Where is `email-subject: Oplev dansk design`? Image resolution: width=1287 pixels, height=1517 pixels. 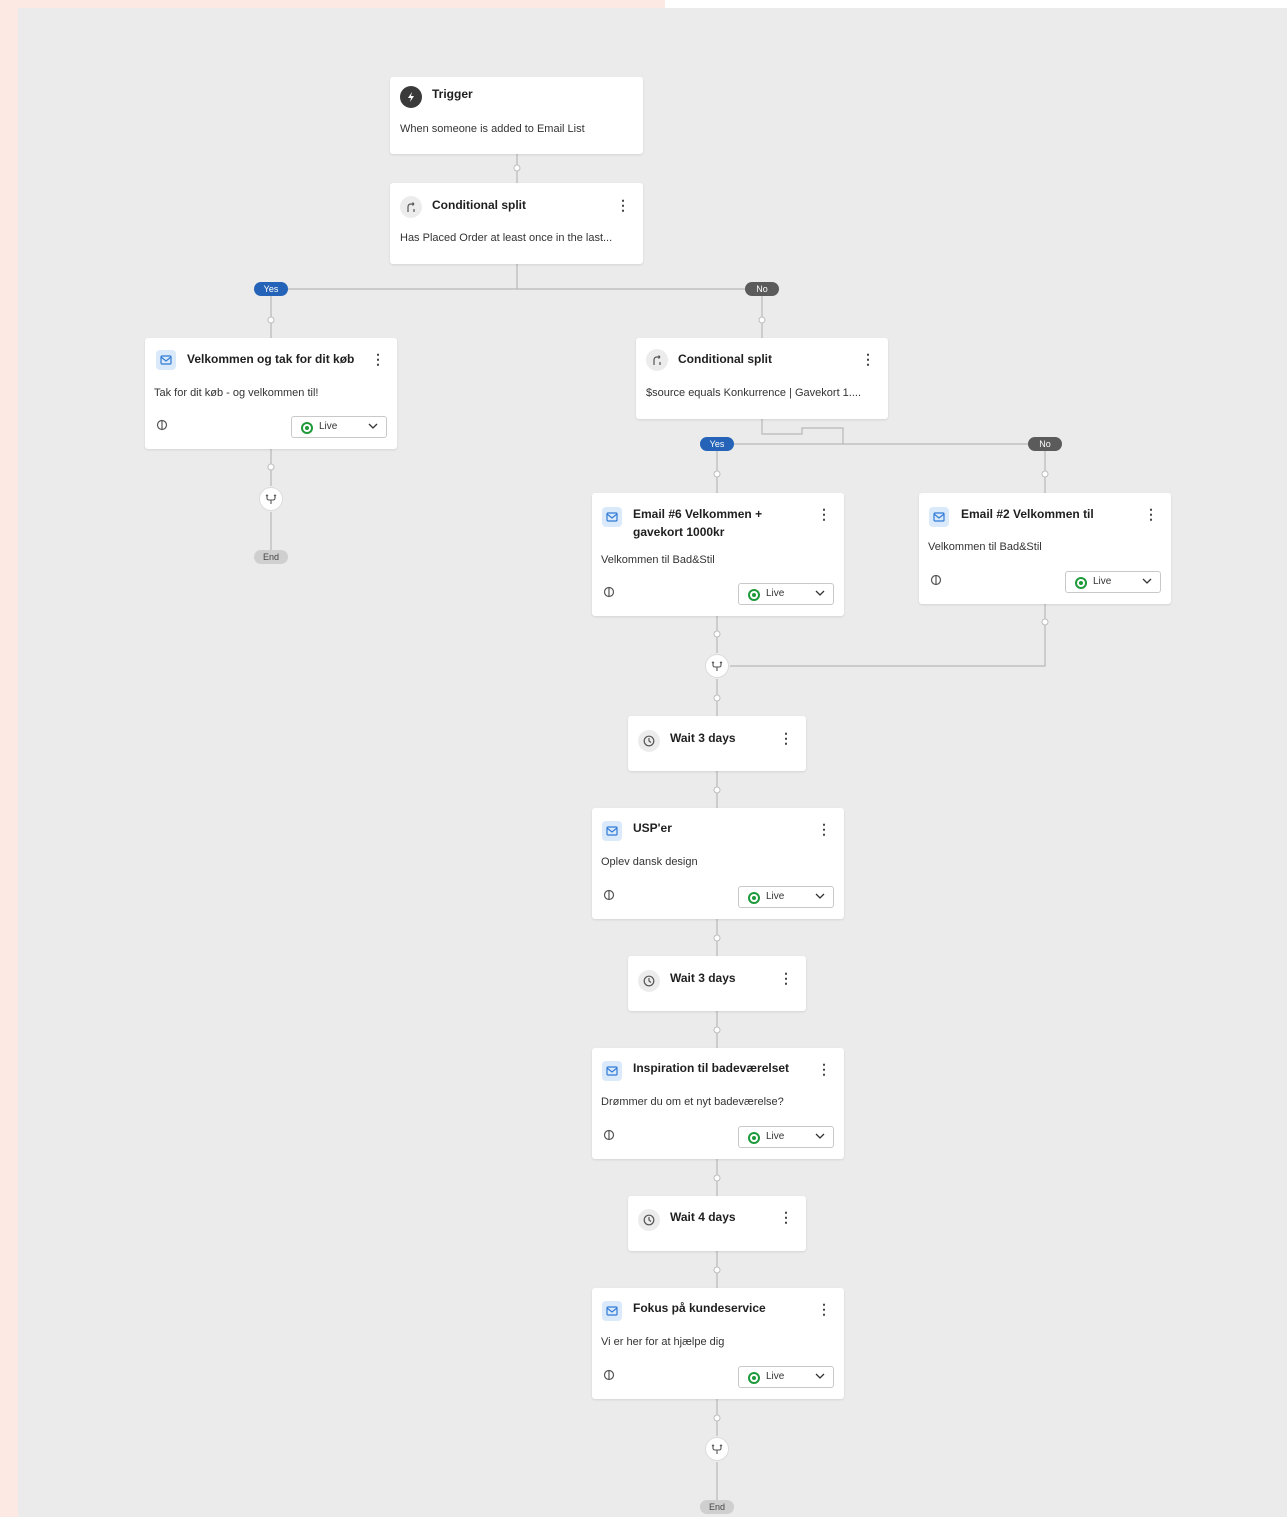 email-subject: Oplev dansk design is located at coordinates (649, 862).